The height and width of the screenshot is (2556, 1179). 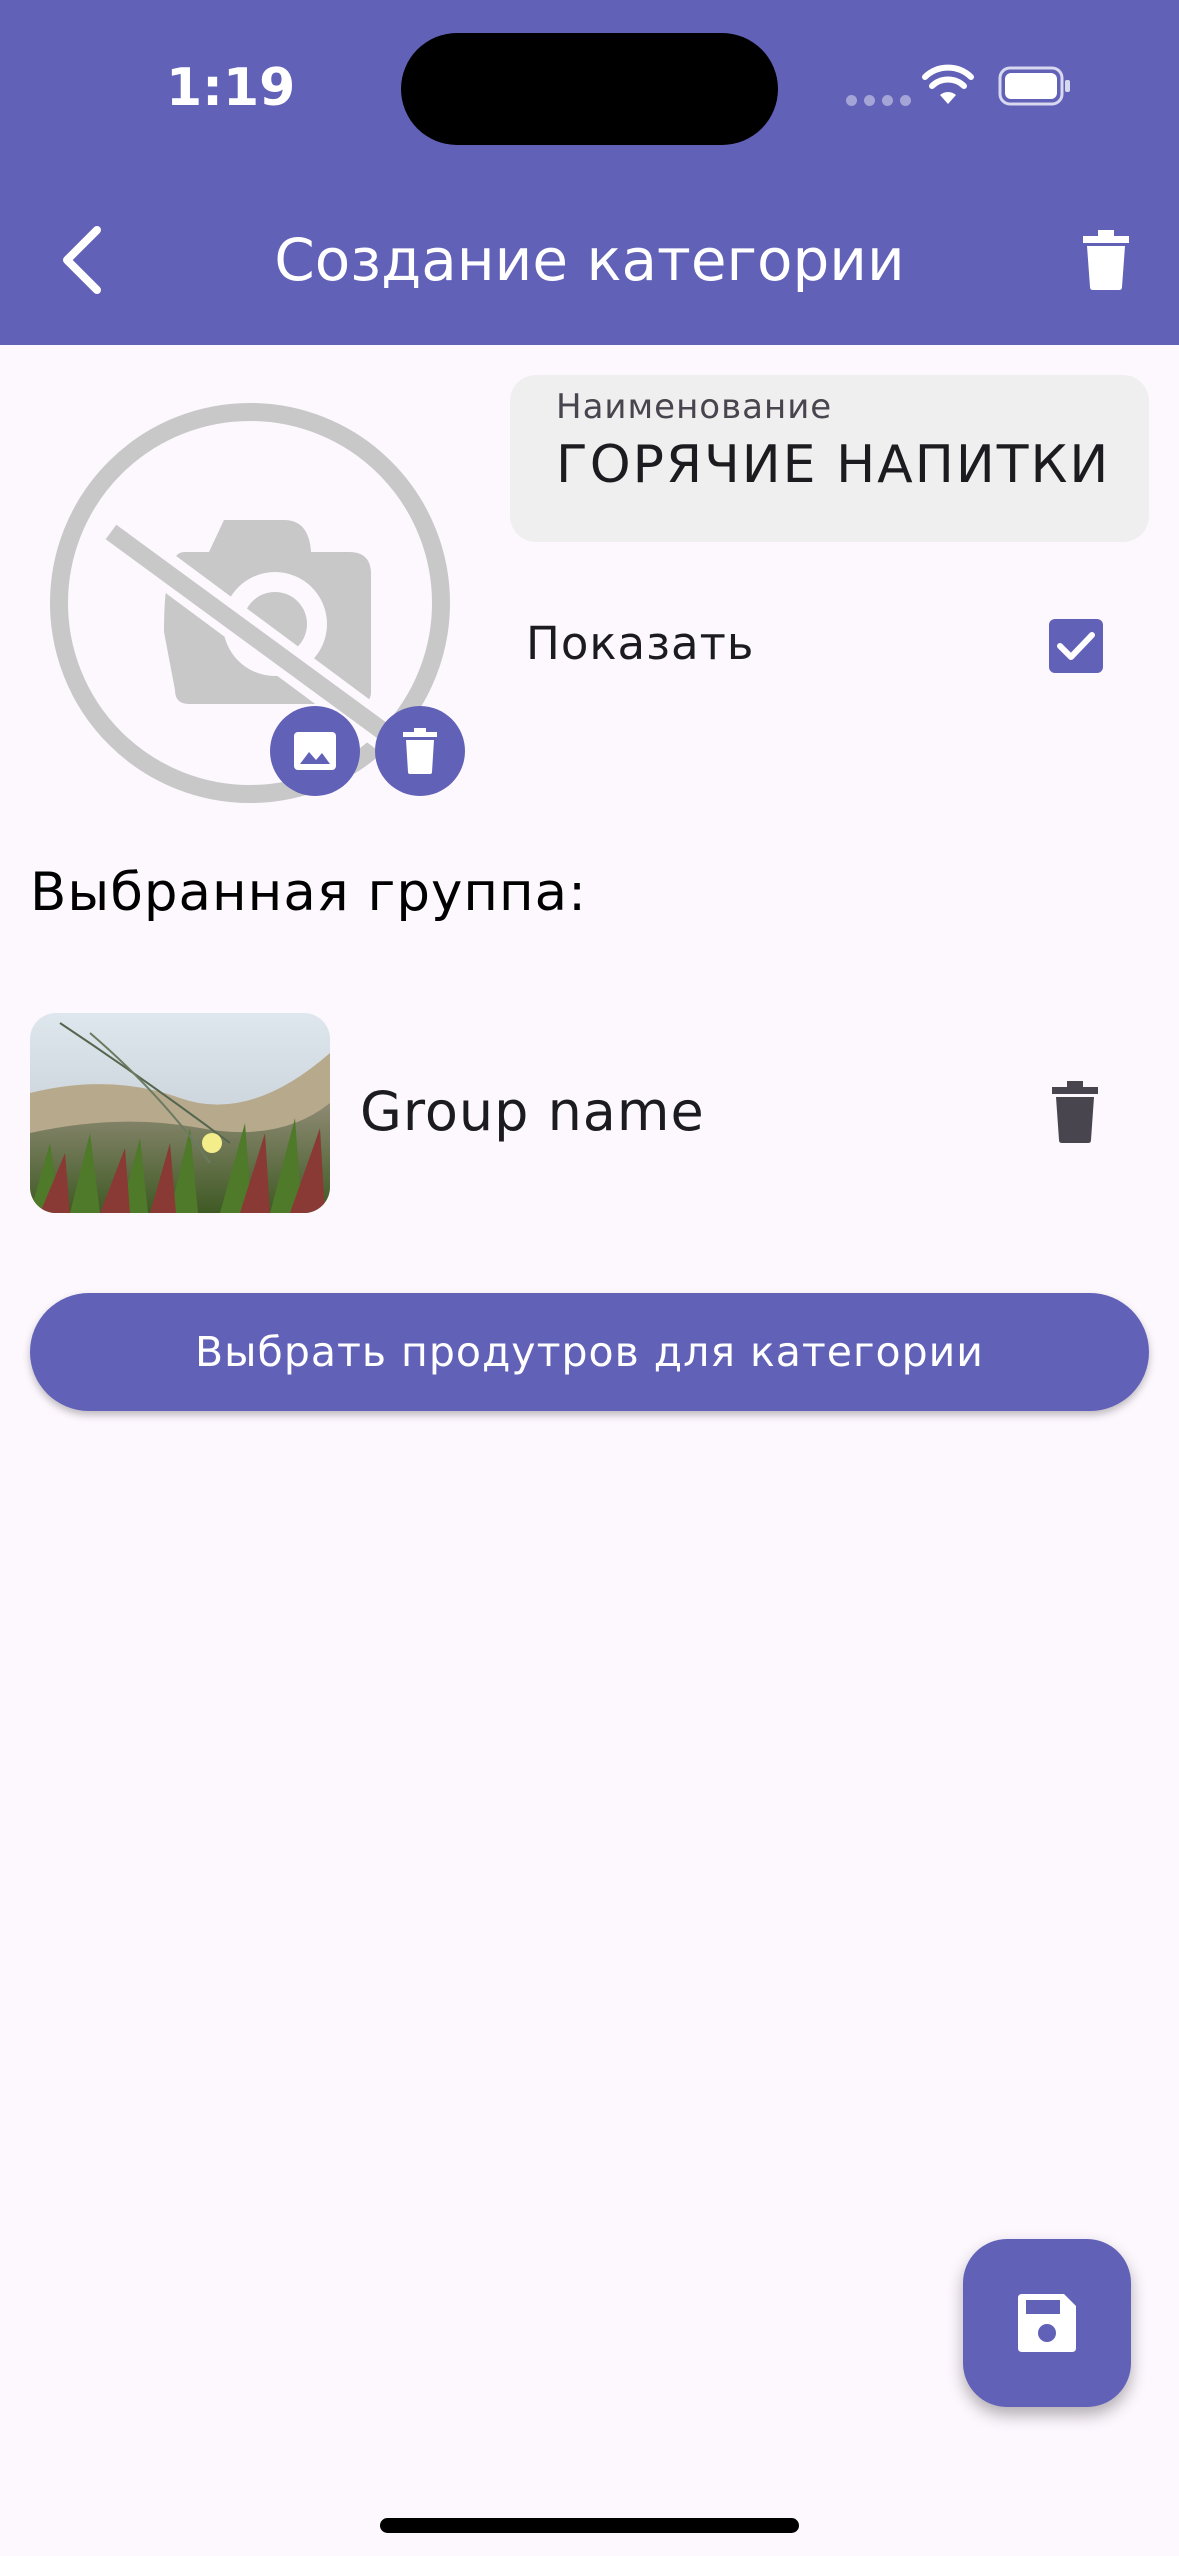 I want to click on page-title: Создание категории, so click(x=589, y=260).